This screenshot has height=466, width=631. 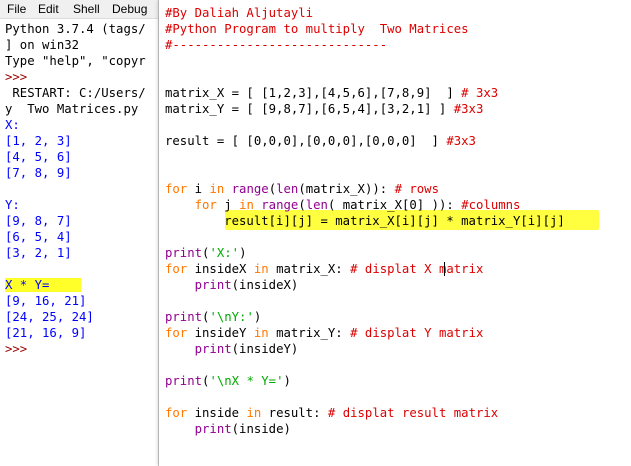 What do you see at coordinates (81, 221) in the screenshot?
I see `shell-line: [9, 8, 7]` at bounding box center [81, 221].